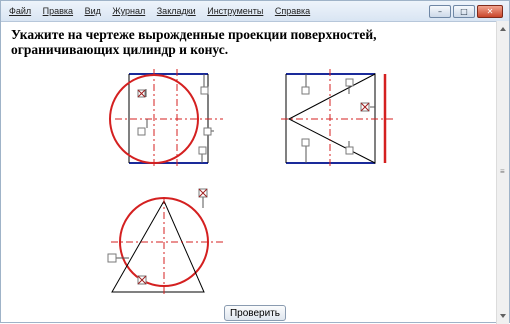 Image resolution: width=510 pixels, height=324 pixels. I want to click on checkbox-v2-bottom-mid, so click(349, 150).